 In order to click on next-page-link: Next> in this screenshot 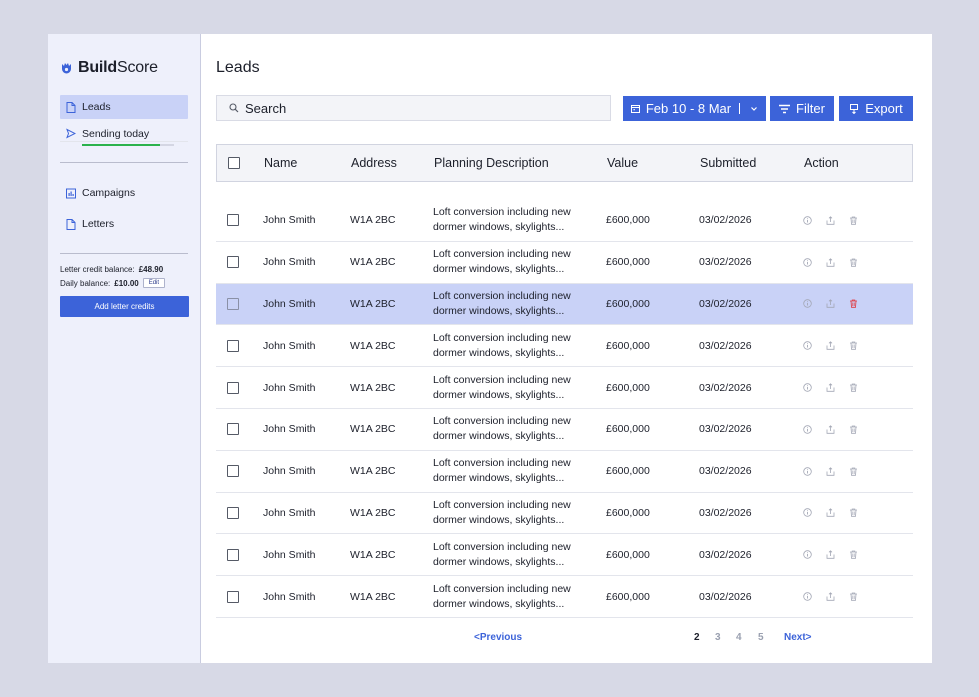, I will do `click(798, 637)`.